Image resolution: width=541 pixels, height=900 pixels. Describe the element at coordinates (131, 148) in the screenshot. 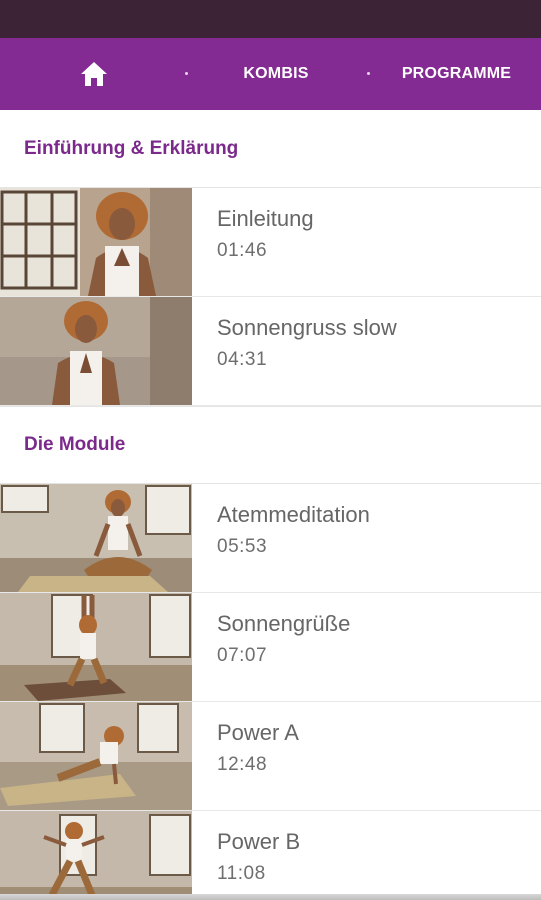

I see `section-title: Einführung & Erklärung` at that location.